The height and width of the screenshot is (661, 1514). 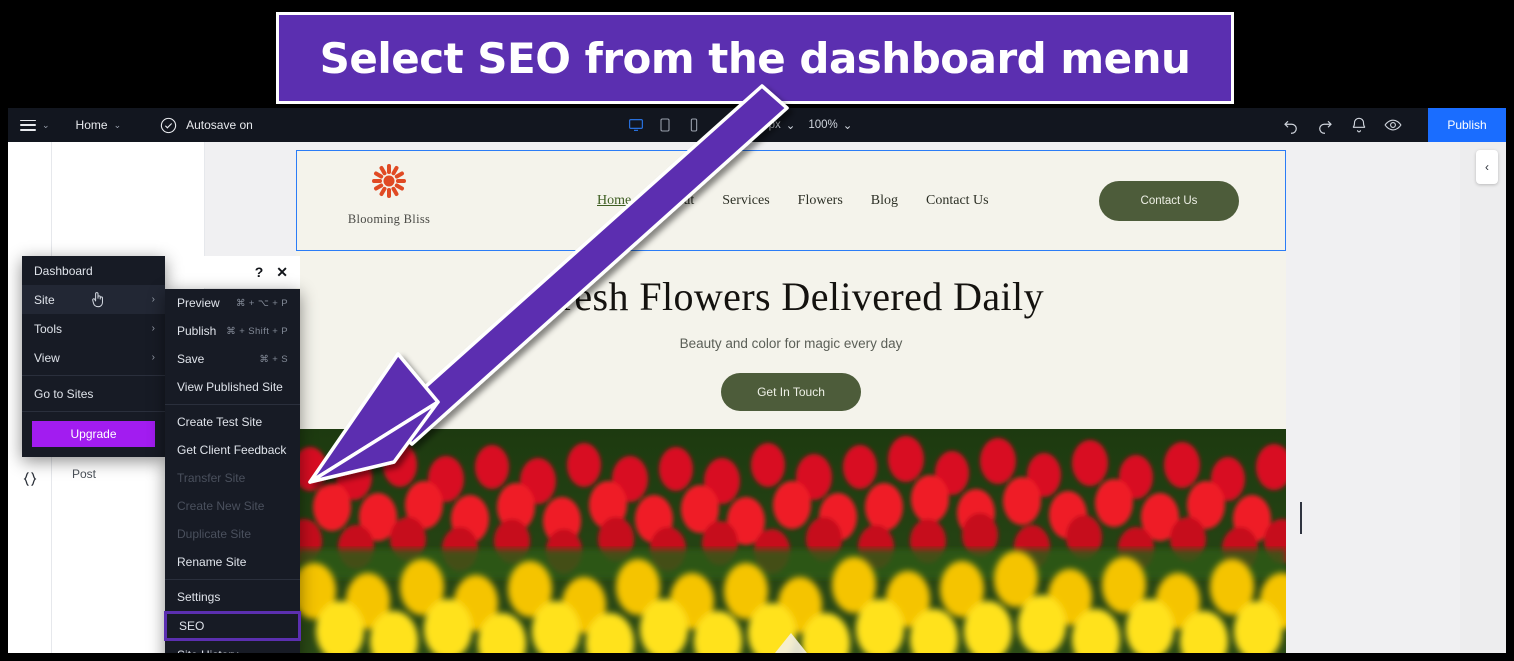 I want to click on menu-item-label: Dashboard, so click(x=63, y=270).